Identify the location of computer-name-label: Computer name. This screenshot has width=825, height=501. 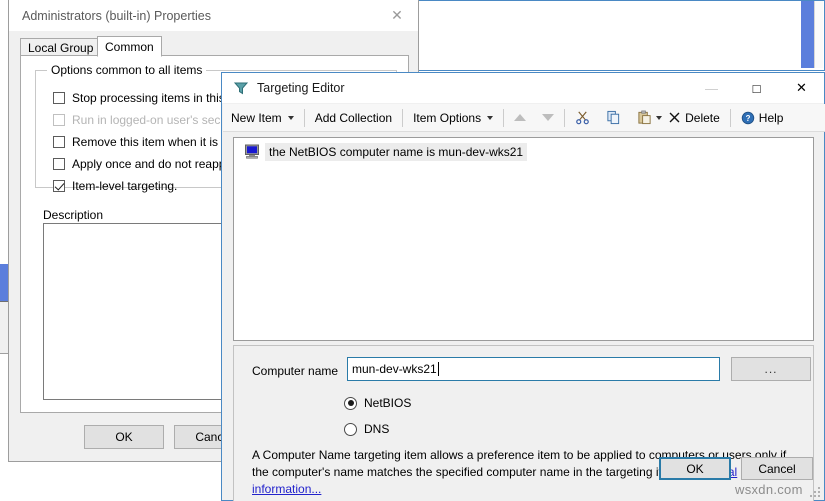
(295, 371).